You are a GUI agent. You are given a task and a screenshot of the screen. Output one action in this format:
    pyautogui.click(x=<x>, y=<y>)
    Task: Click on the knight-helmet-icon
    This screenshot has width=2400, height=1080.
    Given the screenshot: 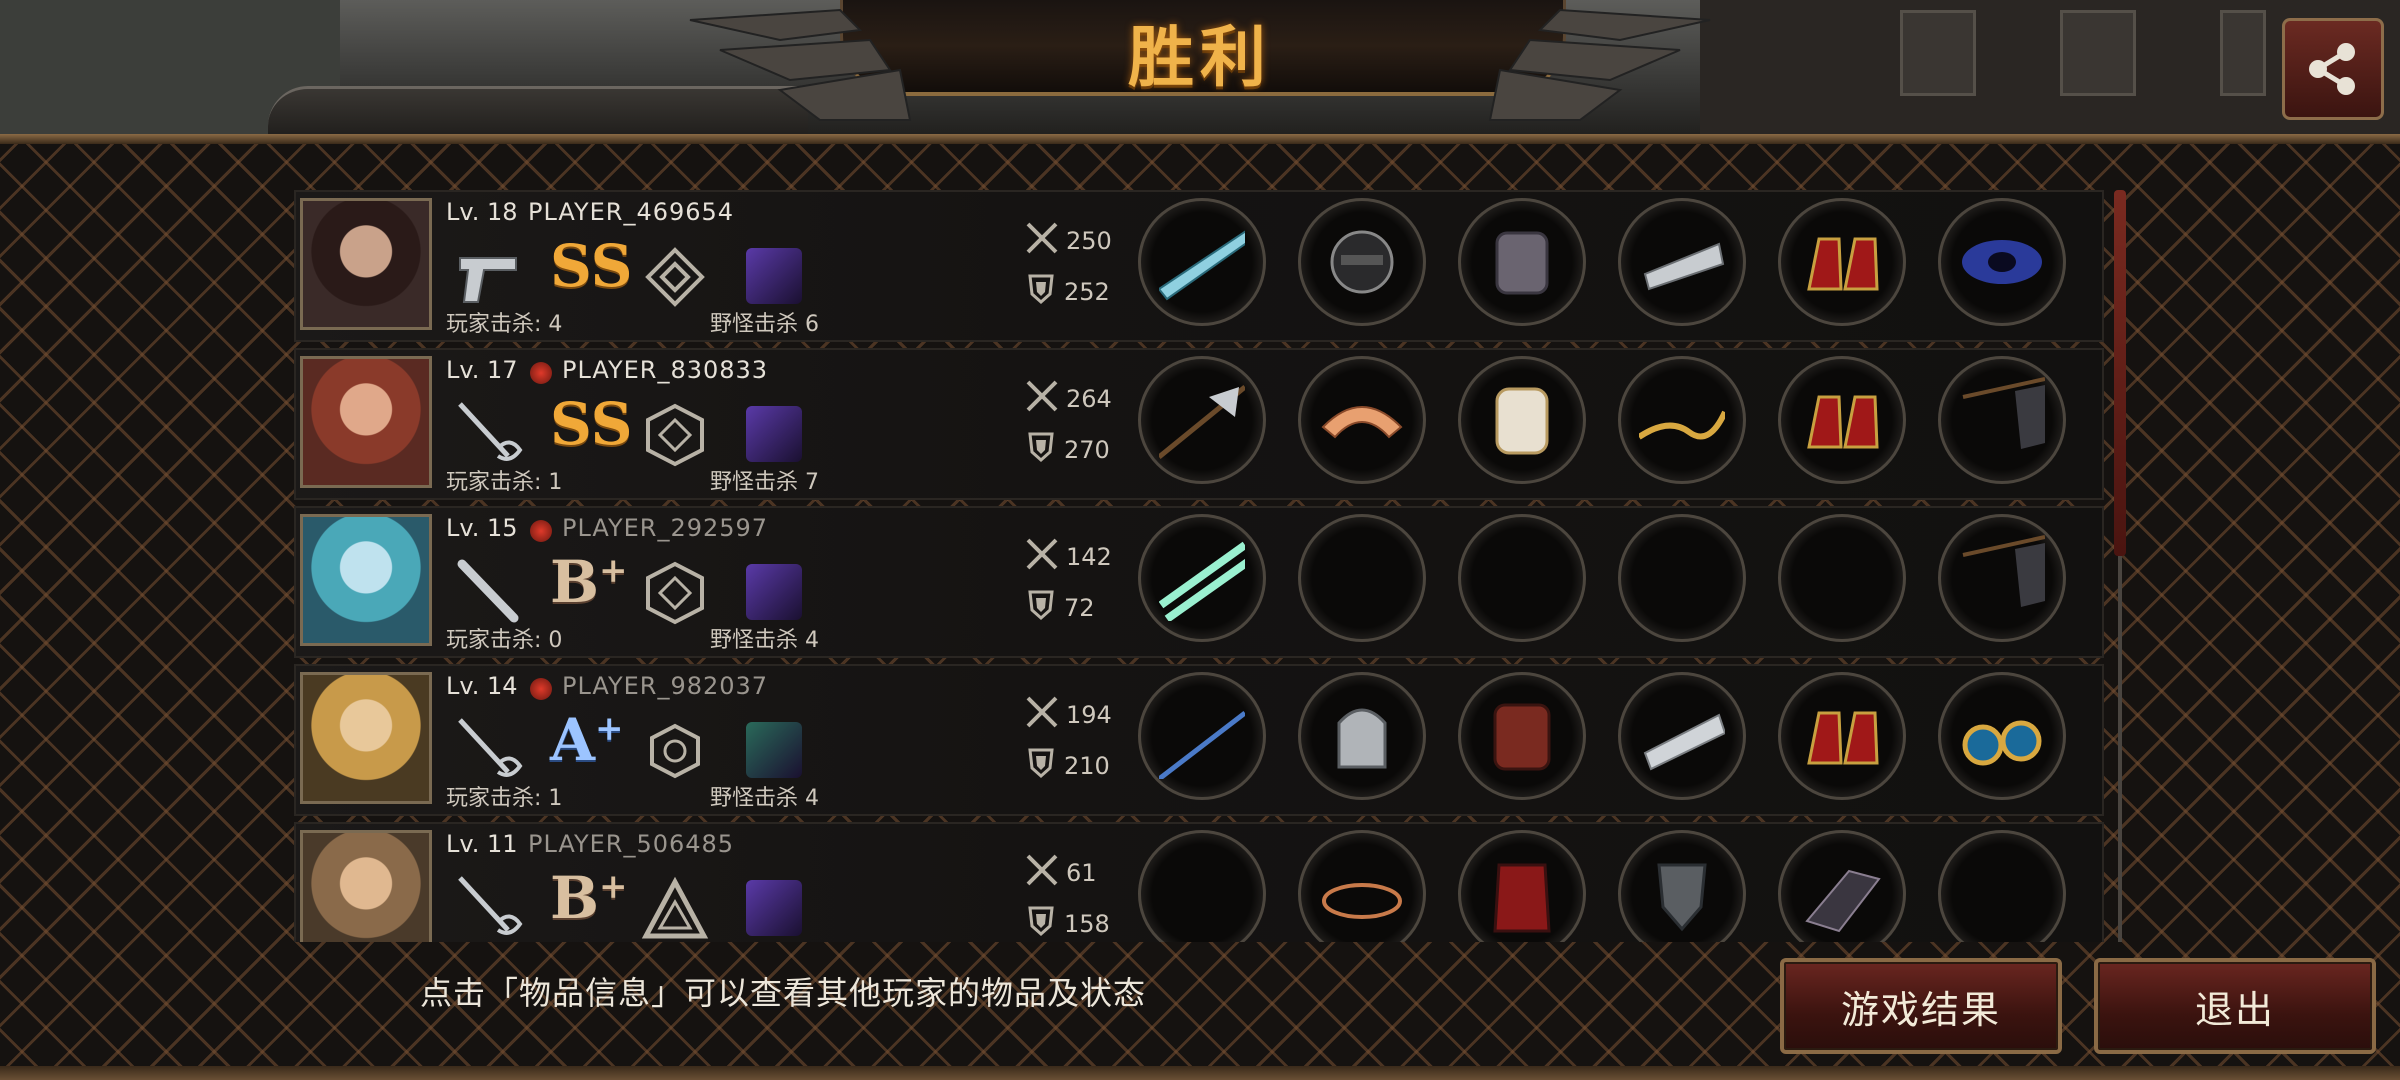 What is the action you would take?
    pyautogui.click(x=1362, y=738)
    